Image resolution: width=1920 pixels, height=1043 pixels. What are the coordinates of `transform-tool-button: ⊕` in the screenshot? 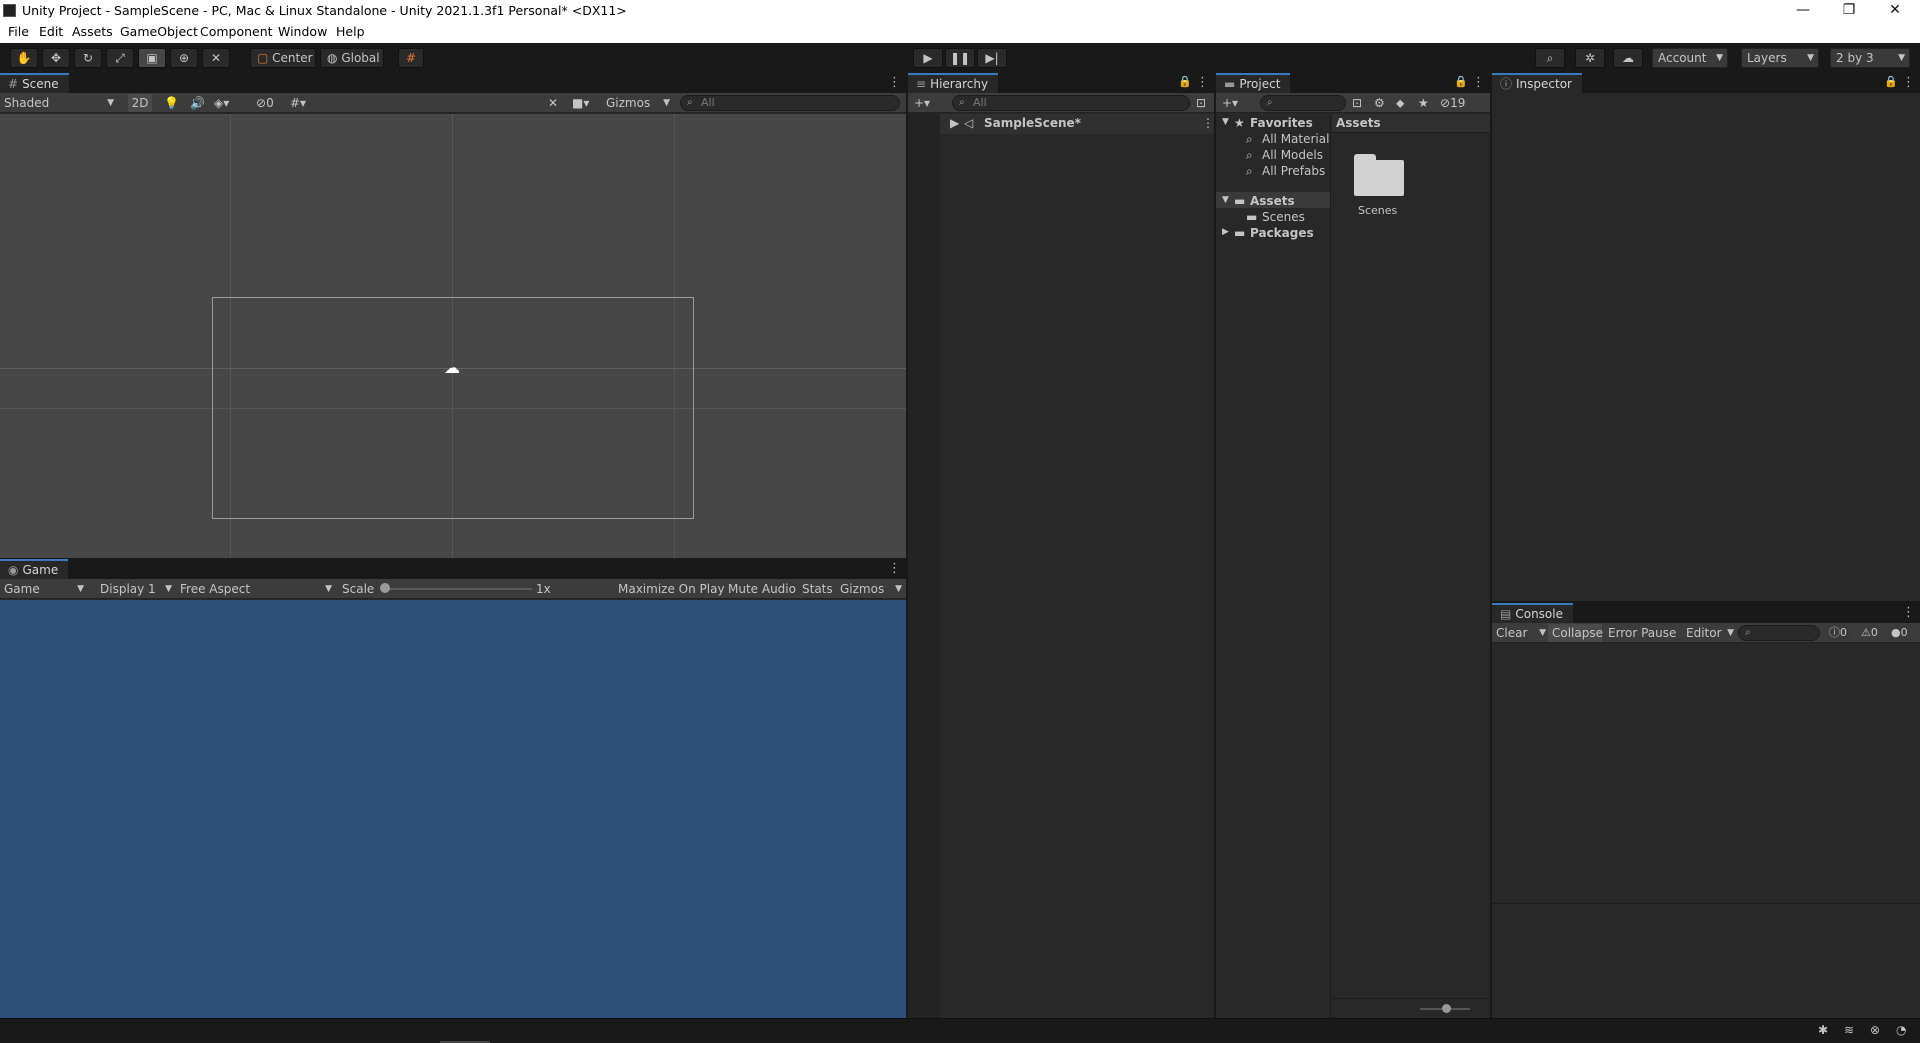 It's located at (184, 58).